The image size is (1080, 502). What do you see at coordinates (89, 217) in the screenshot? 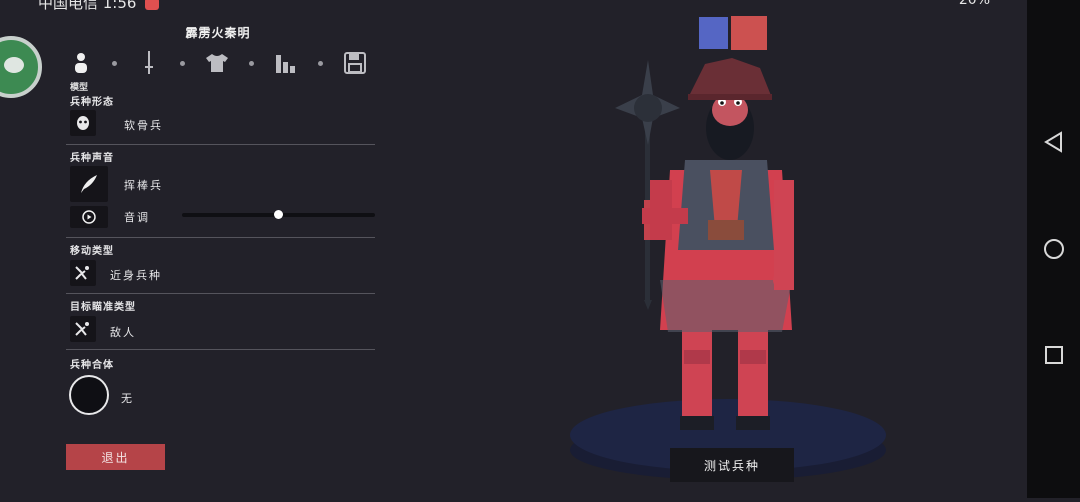
I see `play-icon` at bounding box center [89, 217].